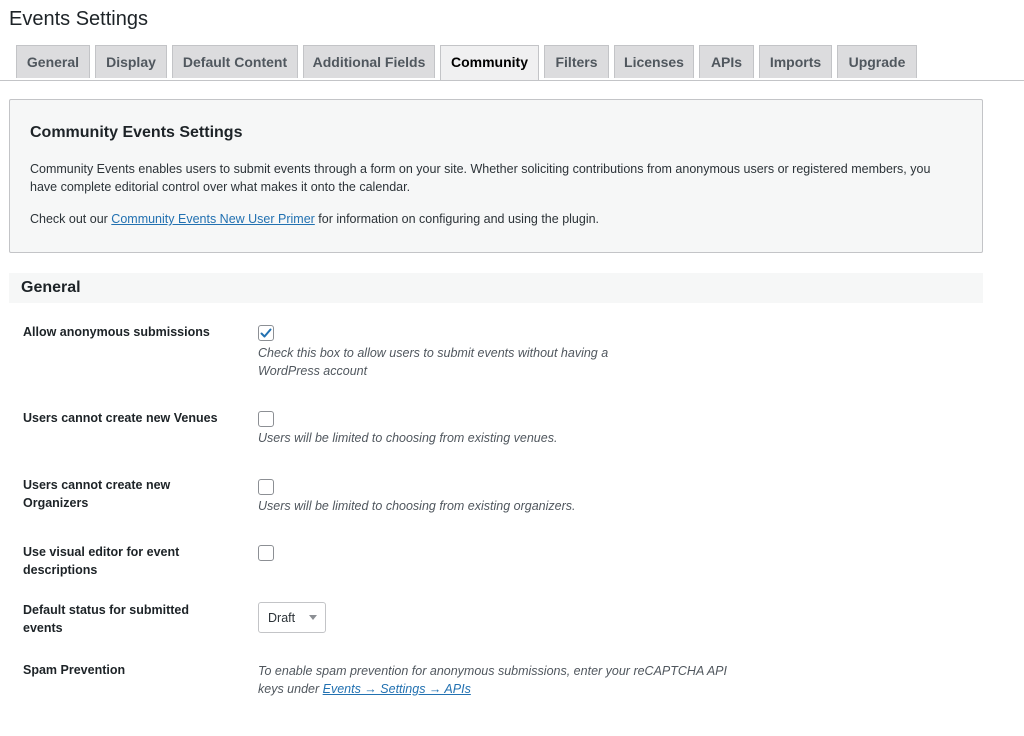  What do you see at coordinates (97, 494) in the screenshot?
I see `organizers-label: Users cannot create new Organizers` at bounding box center [97, 494].